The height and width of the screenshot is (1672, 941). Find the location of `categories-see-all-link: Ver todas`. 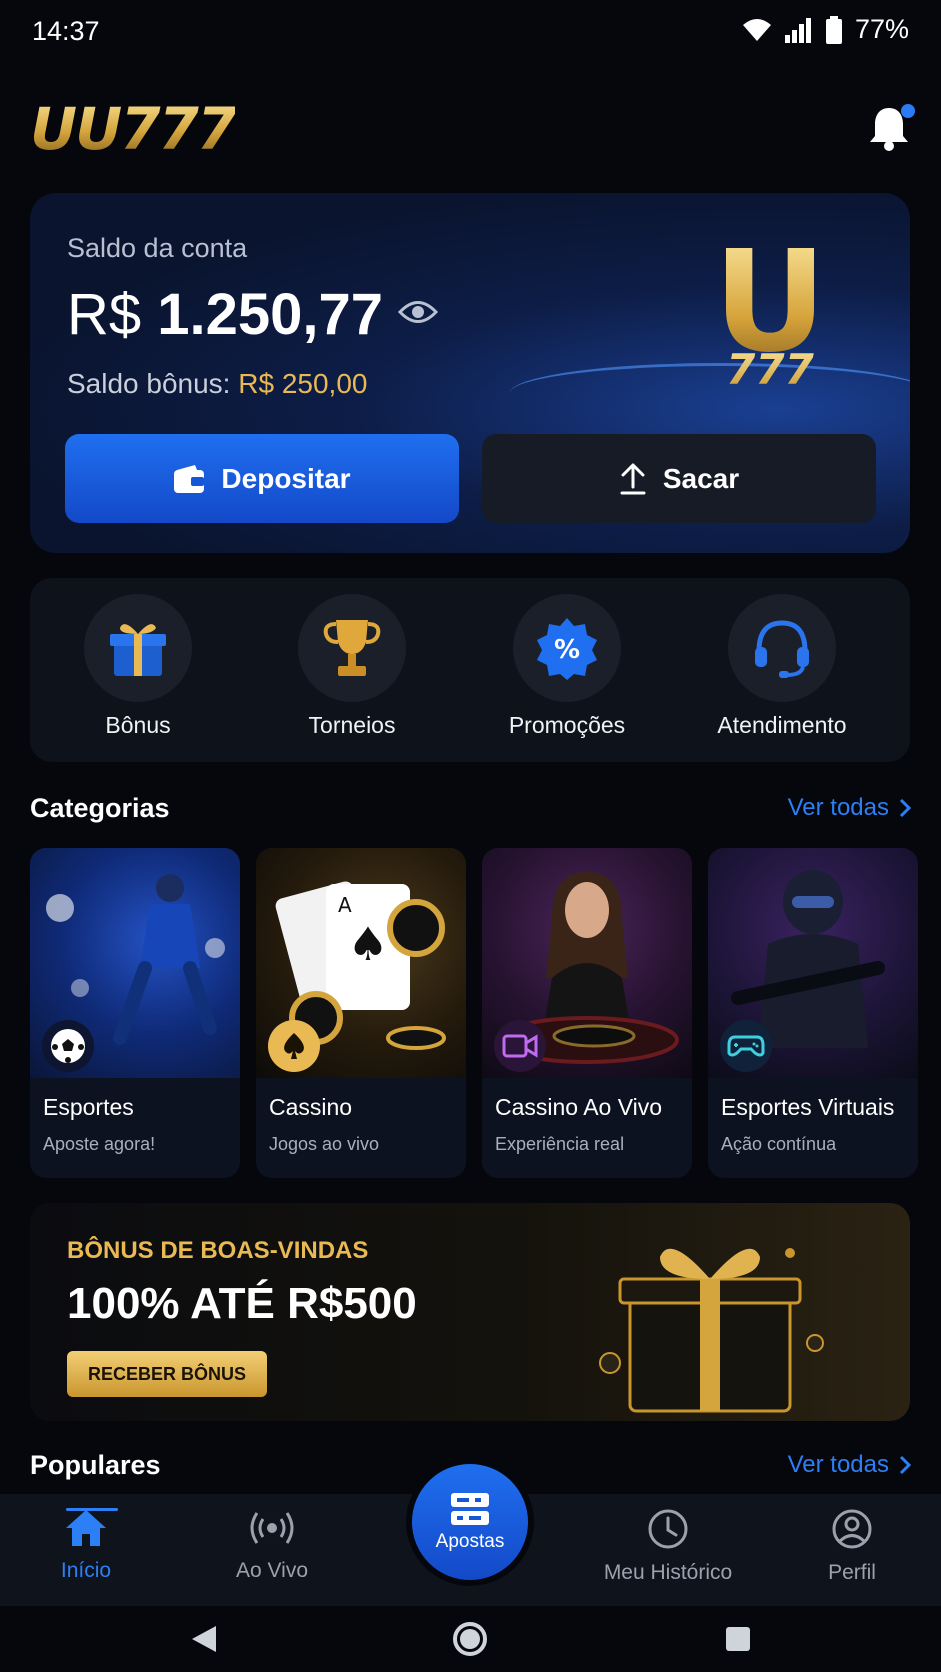

categories-see-all-link: Ver todas is located at coordinates (849, 808).